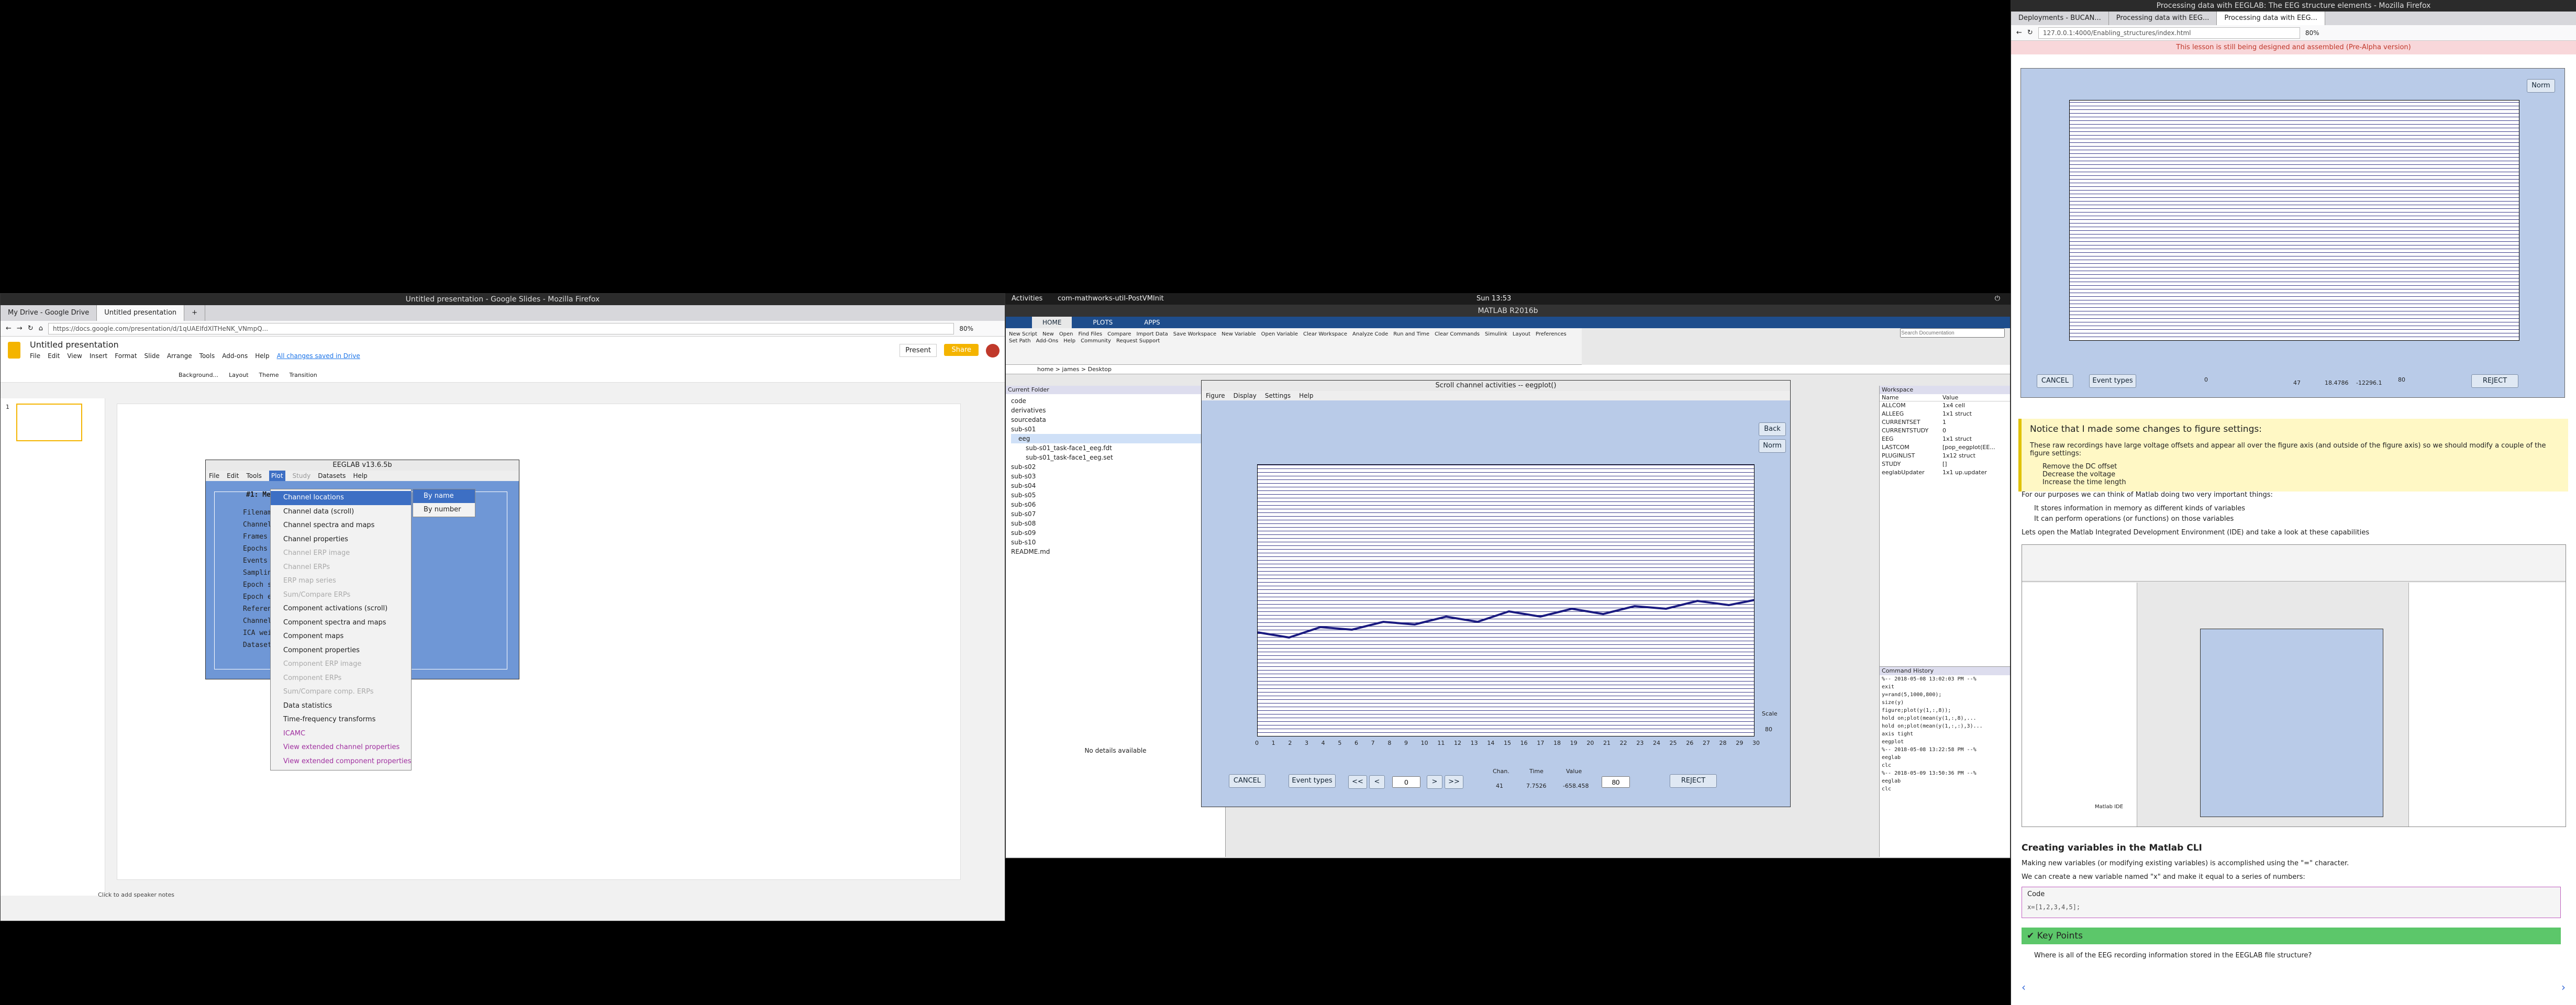 The width and height of the screenshot is (2576, 1005). What do you see at coordinates (1457, 334) in the screenshot?
I see `ts-clear-cmd: Clear Commands` at bounding box center [1457, 334].